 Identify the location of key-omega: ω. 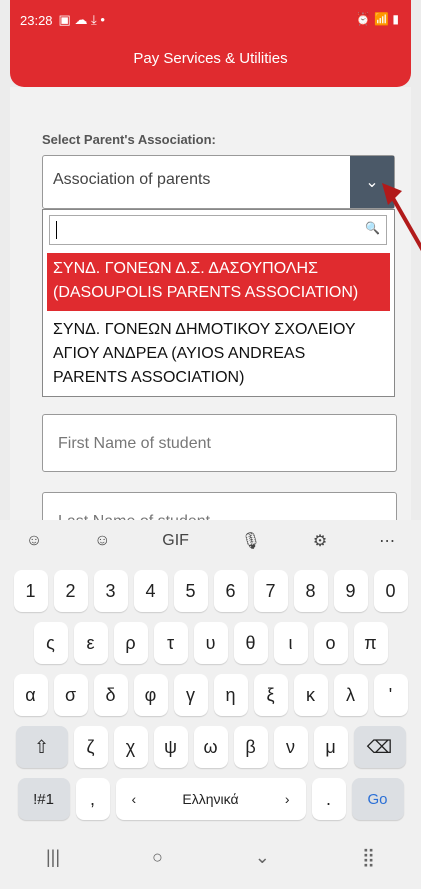
(210, 747).